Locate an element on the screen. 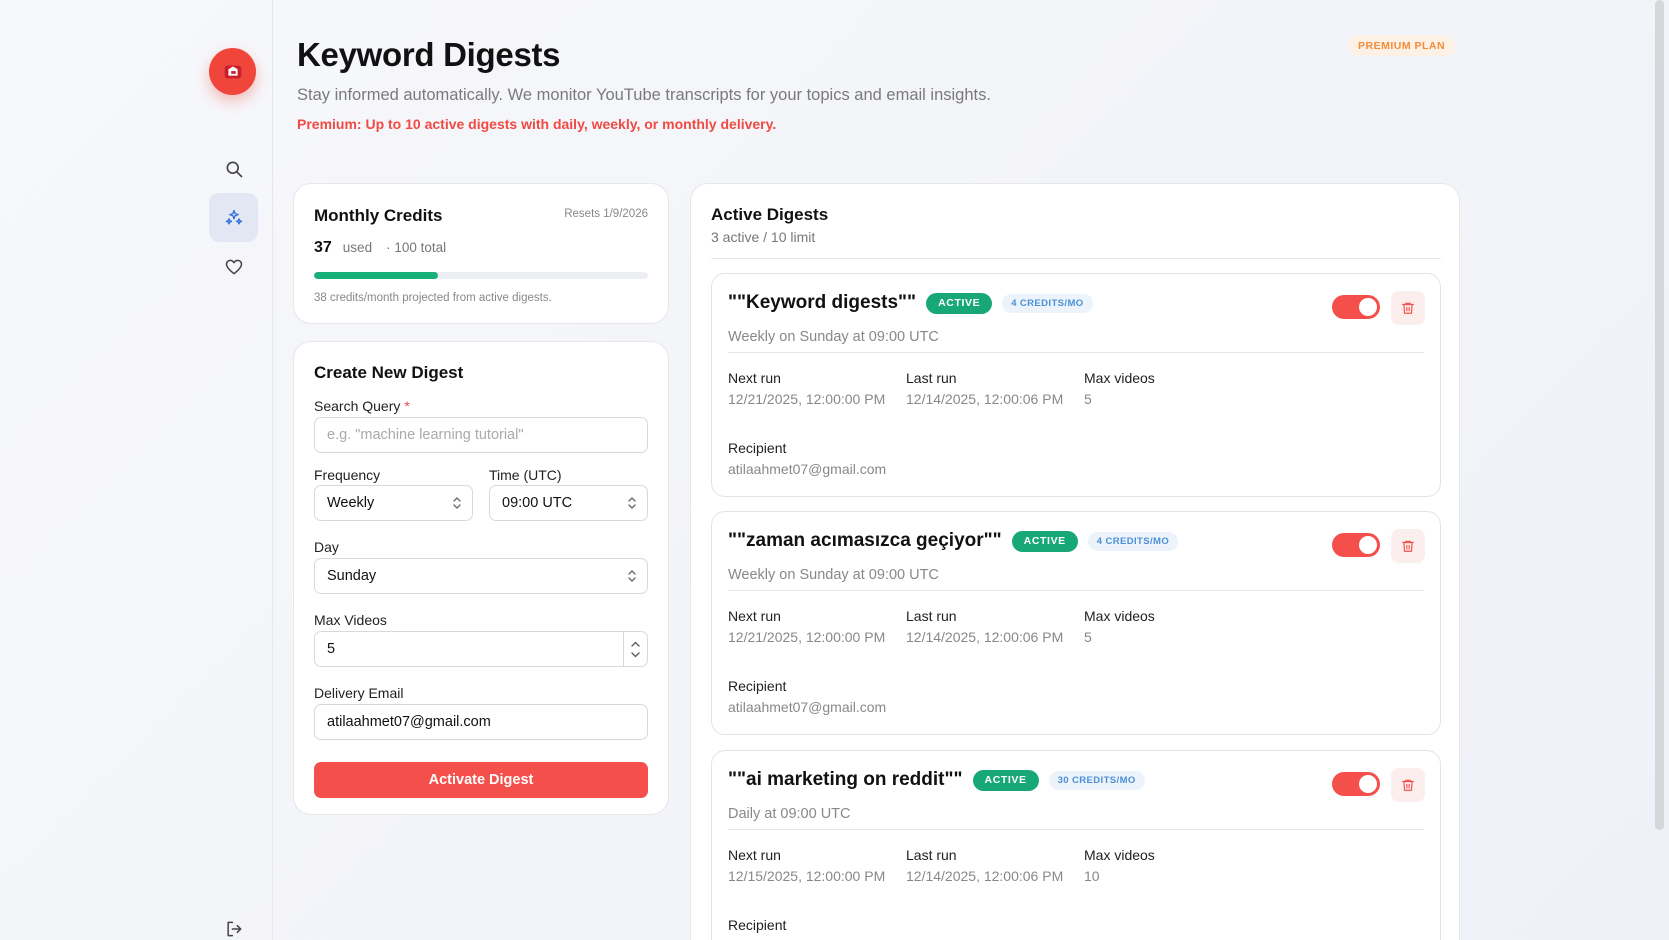  credits-progress-bar is located at coordinates (481, 275).